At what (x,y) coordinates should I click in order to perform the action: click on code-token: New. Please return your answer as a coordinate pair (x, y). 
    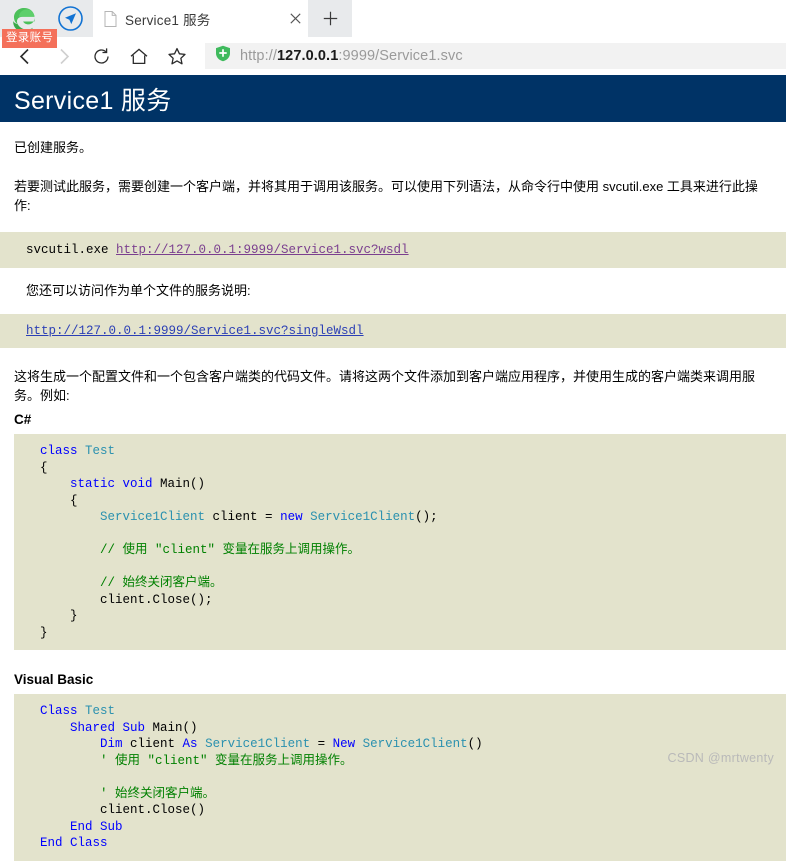
    Looking at the image, I should click on (347, 744).